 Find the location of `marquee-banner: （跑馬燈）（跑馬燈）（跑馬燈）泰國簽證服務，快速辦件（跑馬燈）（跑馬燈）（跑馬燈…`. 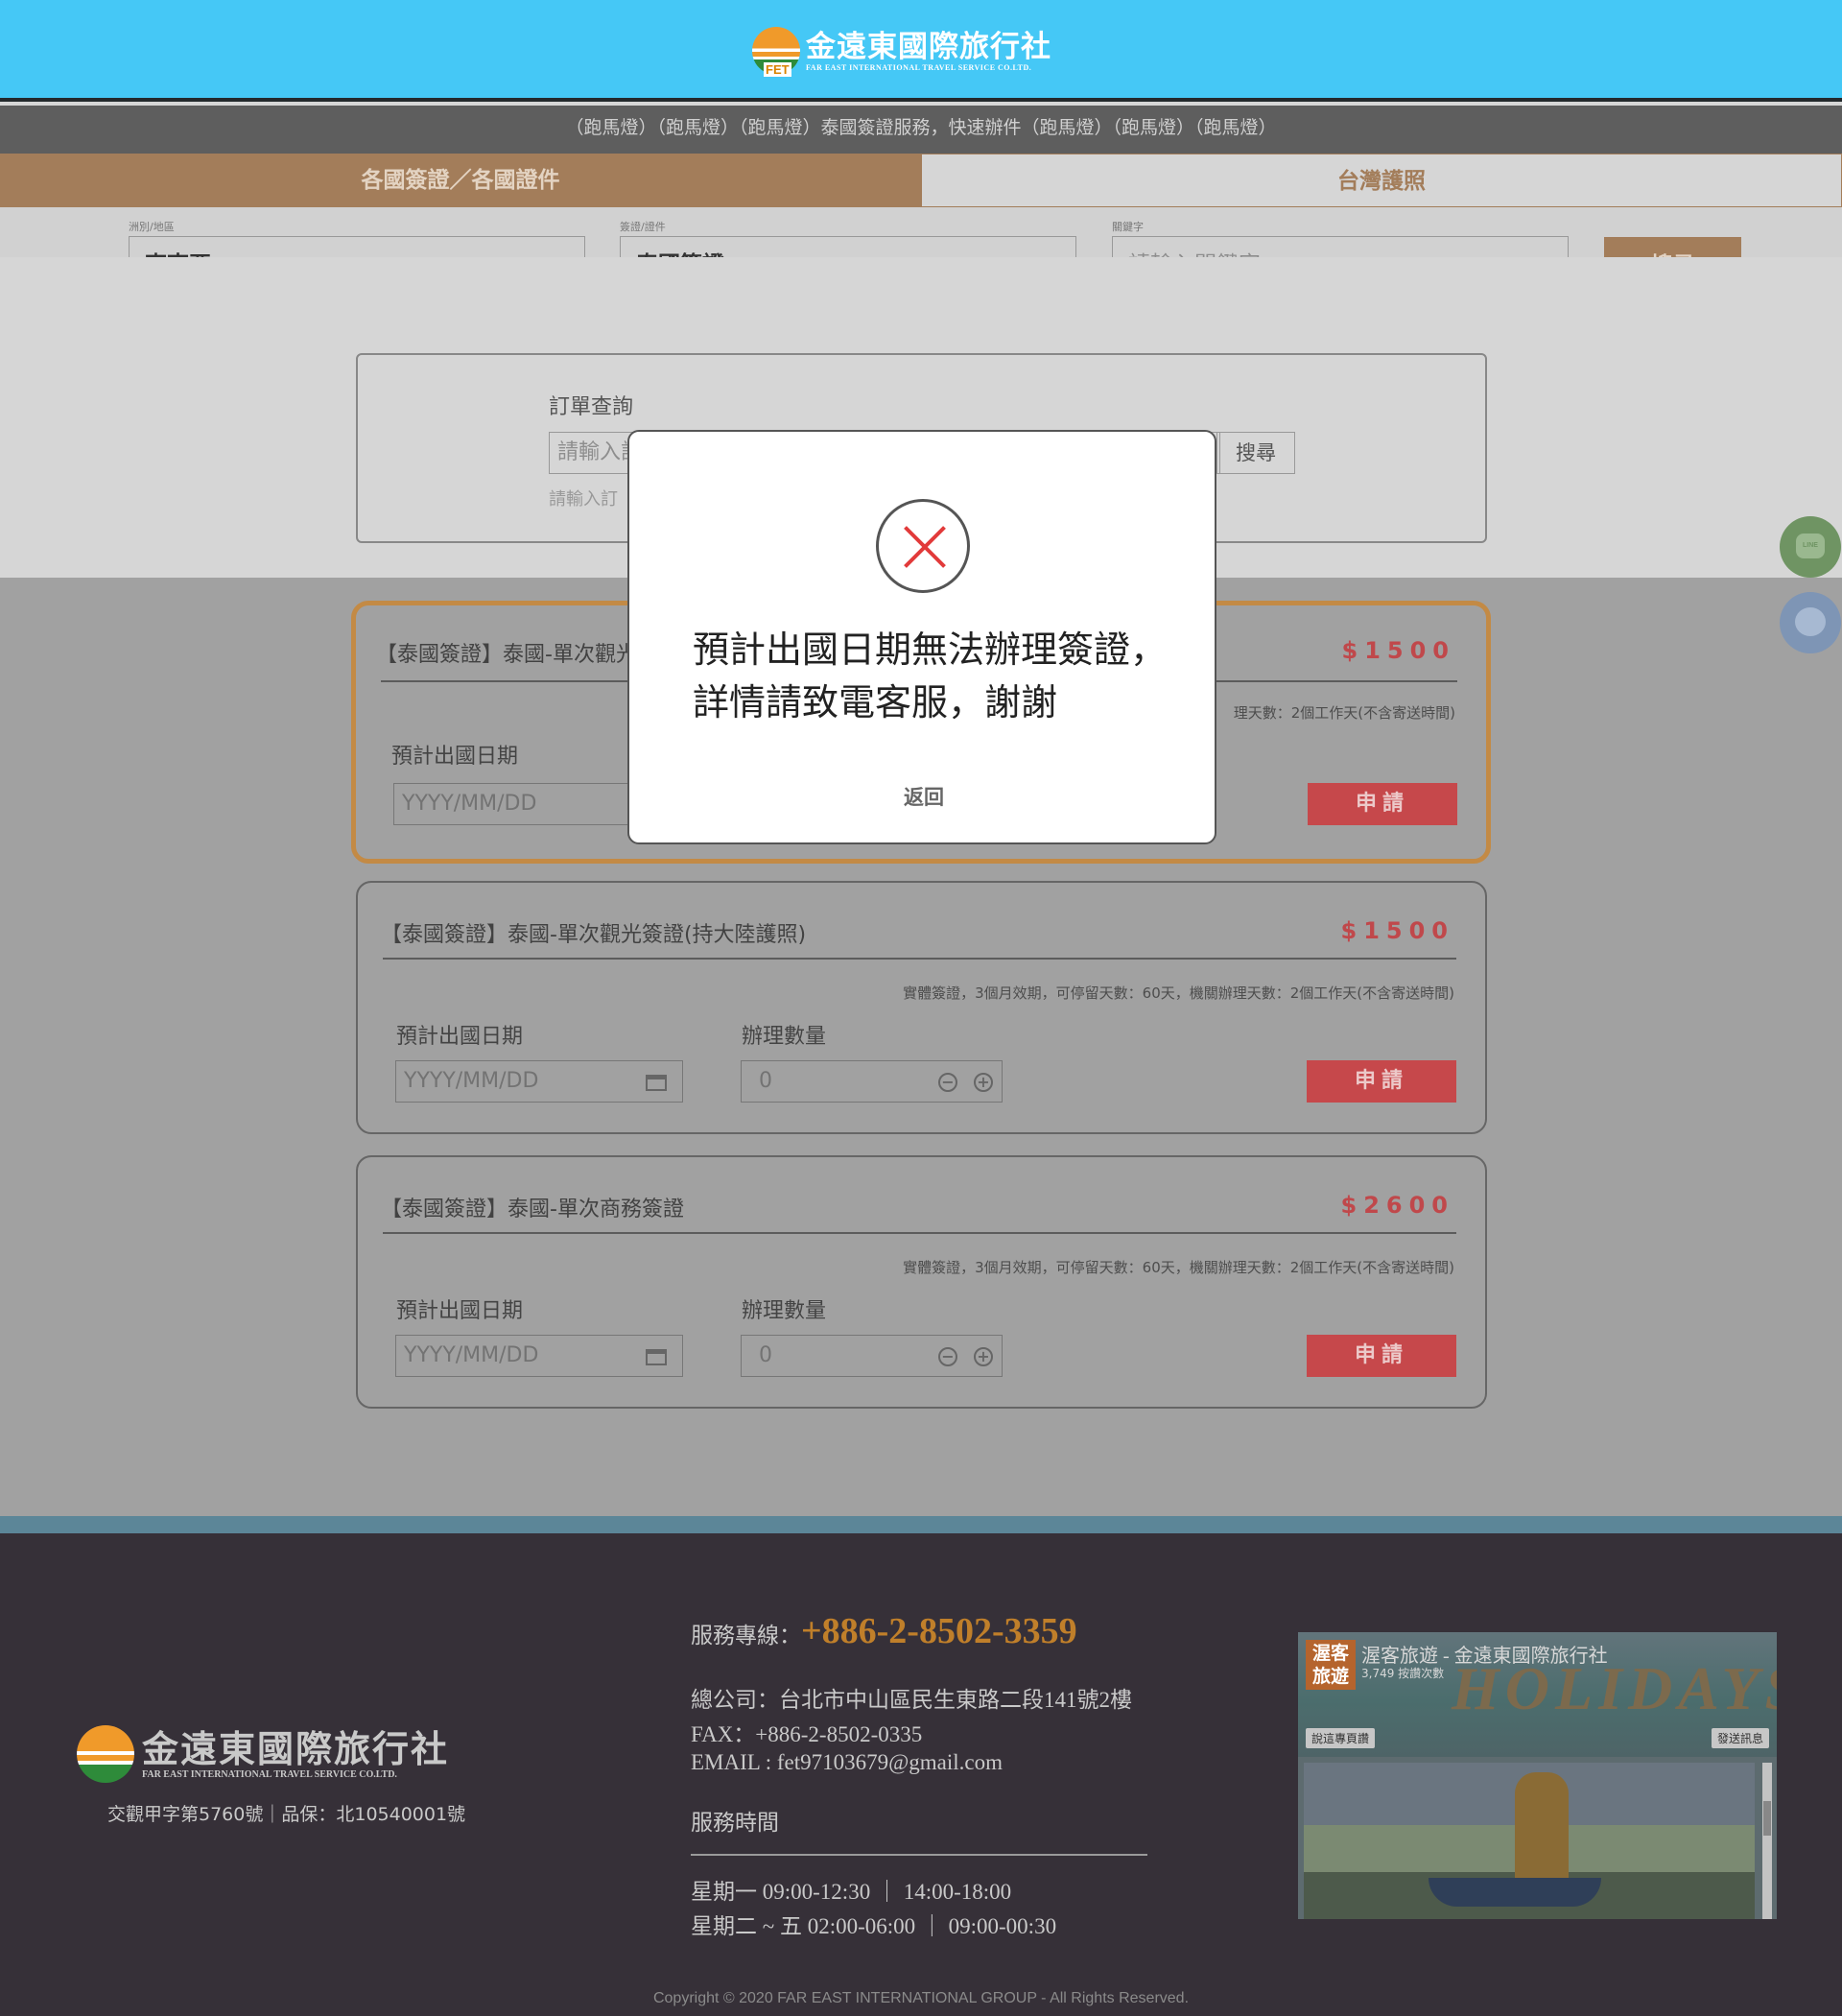

marquee-banner: （跑馬燈）（跑馬燈）（跑馬燈）泰國簽證服務，快速辦件（跑馬燈）（跑馬燈）（跑馬燈… is located at coordinates (921, 130).